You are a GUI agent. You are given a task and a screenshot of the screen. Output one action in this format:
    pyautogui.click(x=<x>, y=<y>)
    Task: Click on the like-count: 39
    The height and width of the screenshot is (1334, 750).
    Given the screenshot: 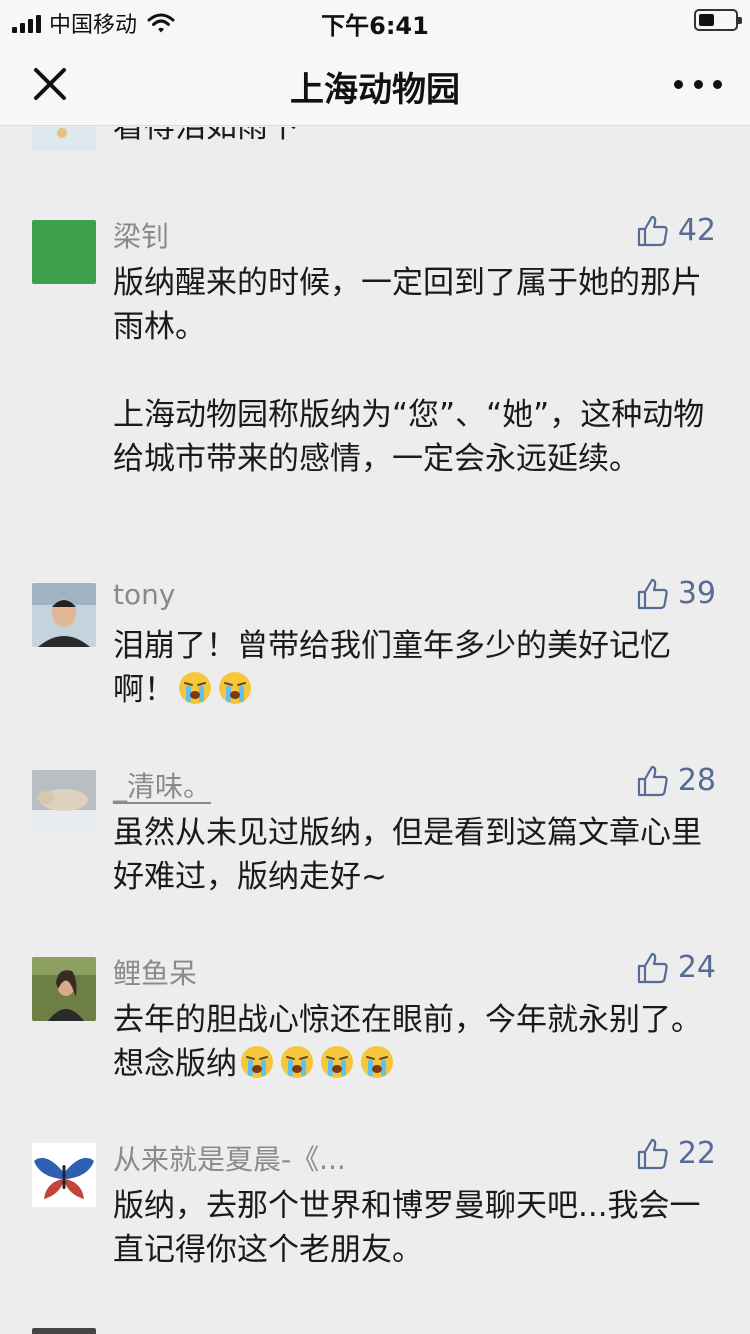 What is the action you would take?
    pyautogui.click(x=696, y=593)
    